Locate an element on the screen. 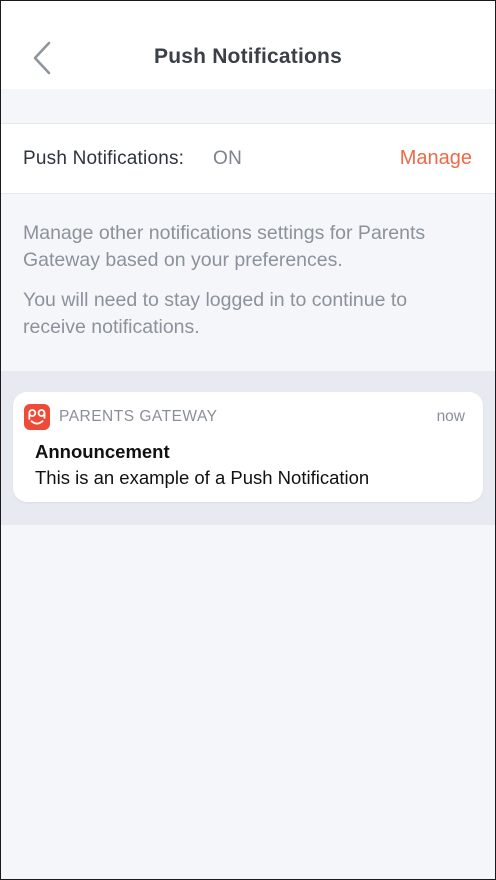 The height and width of the screenshot is (880, 496). setting-status: ON is located at coordinates (228, 158).